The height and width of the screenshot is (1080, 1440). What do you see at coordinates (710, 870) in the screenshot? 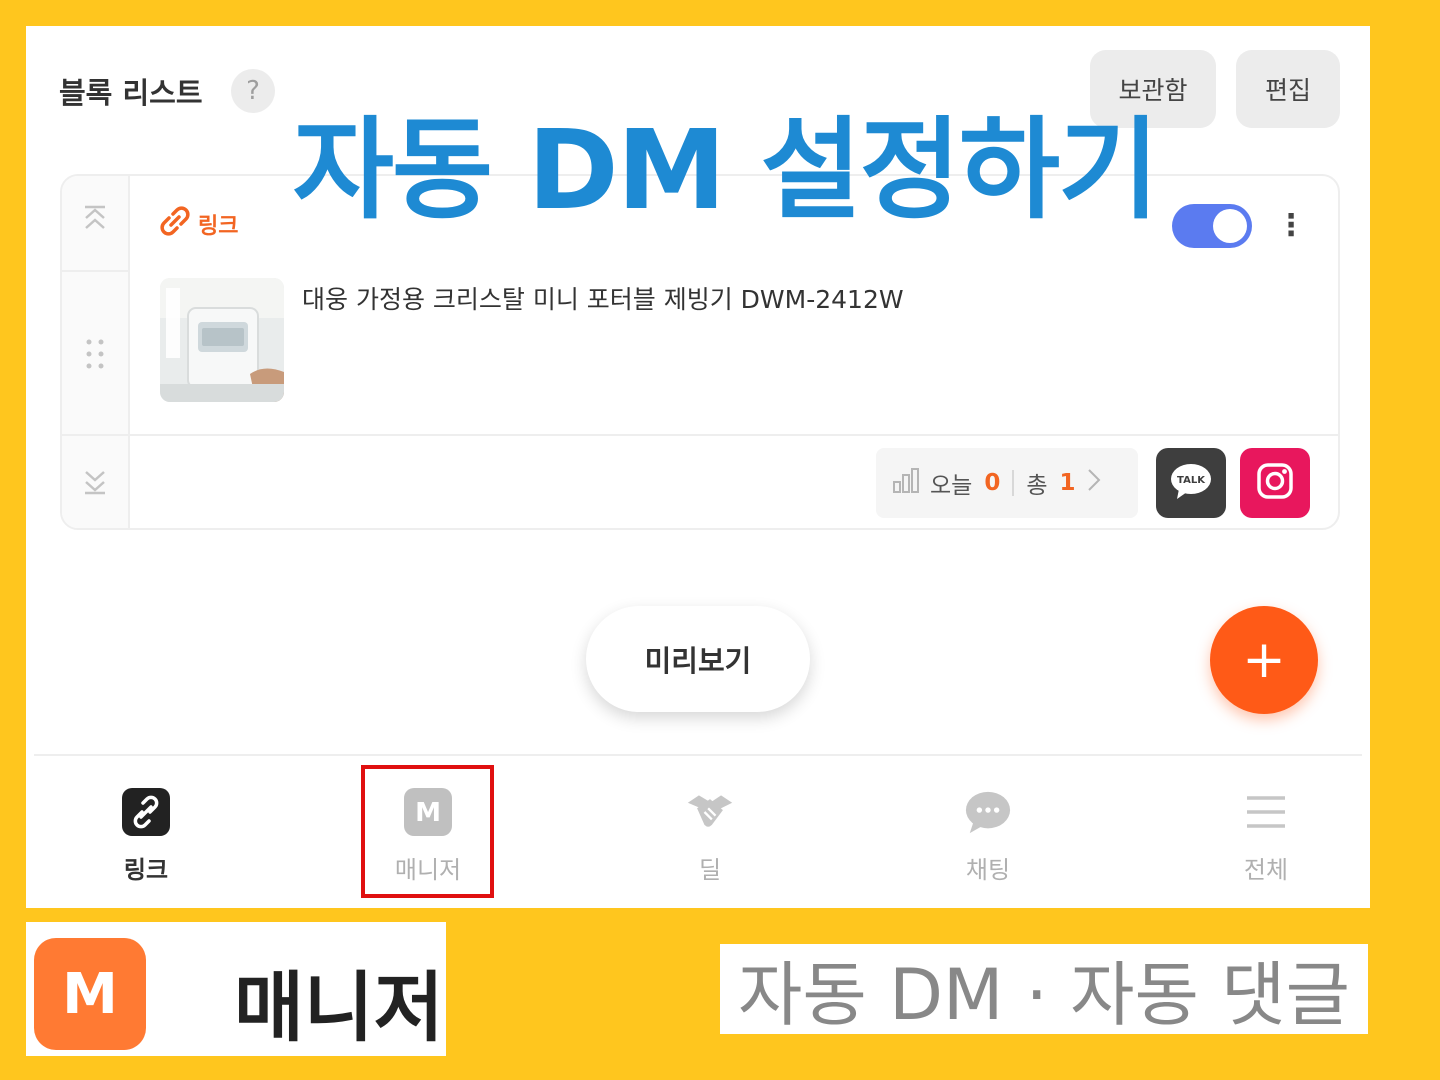
I see `nav-label-deal: 딜` at bounding box center [710, 870].